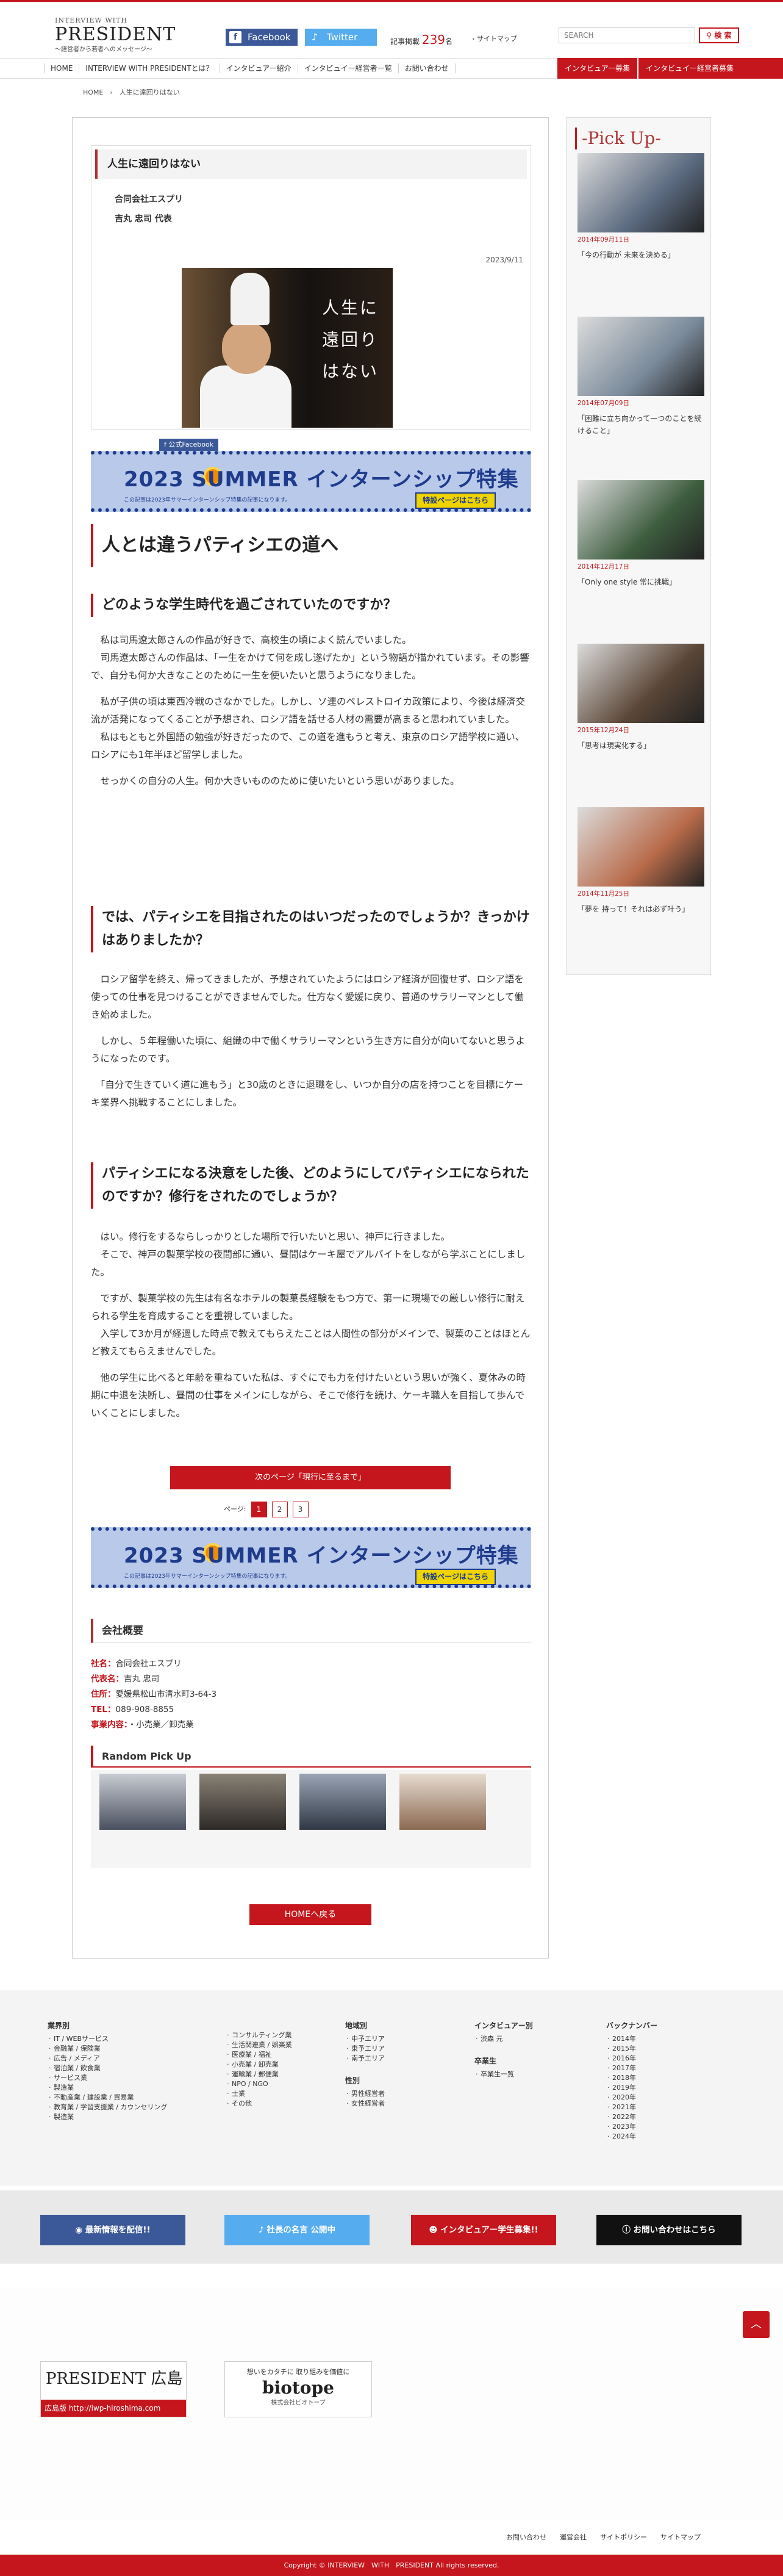 This screenshot has height=2576, width=783. What do you see at coordinates (259, 2045) in the screenshot?
I see `footer-link: 生活関連業 / 娯楽業` at bounding box center [259, 2045].